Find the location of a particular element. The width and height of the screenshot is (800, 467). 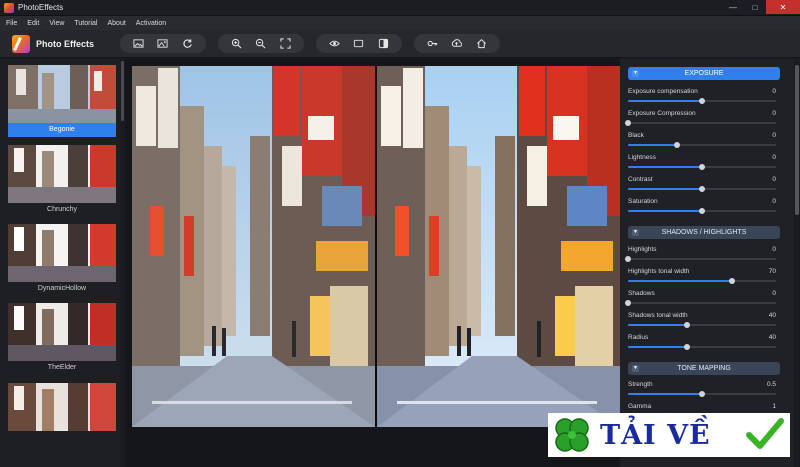

param-lightness: Lightness 0 is located at coordinates (702, 165).